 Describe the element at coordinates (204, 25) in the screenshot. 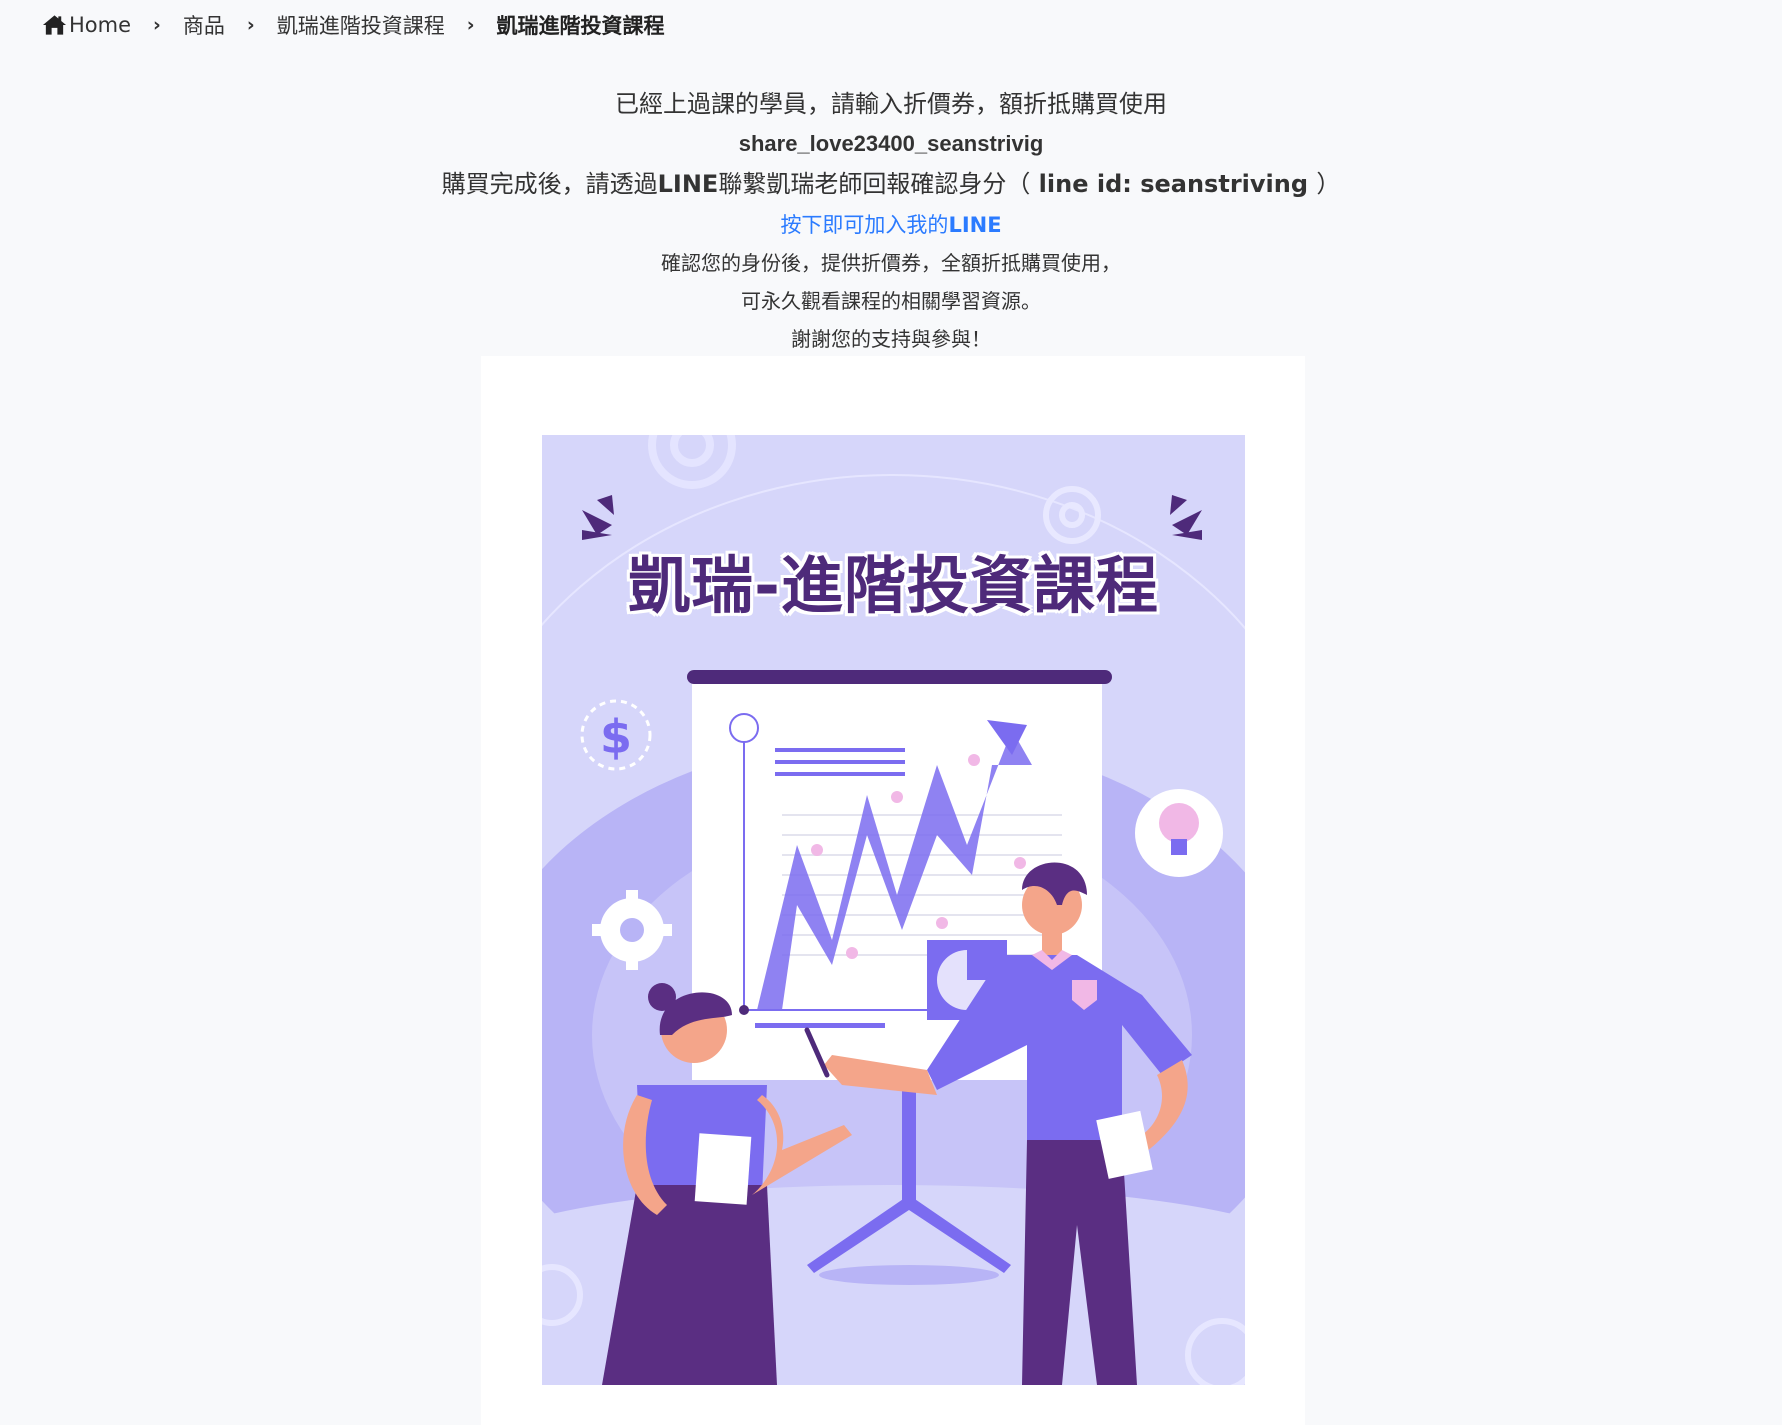

I see `breadcrumb-products-link: 商品` at that location.